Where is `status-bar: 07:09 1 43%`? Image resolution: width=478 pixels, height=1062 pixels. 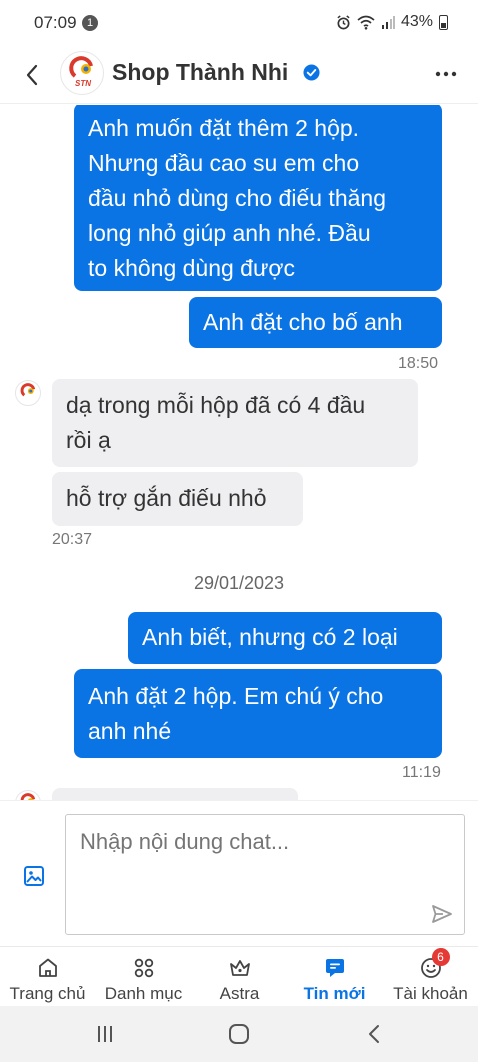 status-bar: 07:09 1 43% is located at coordinates (239, 23).